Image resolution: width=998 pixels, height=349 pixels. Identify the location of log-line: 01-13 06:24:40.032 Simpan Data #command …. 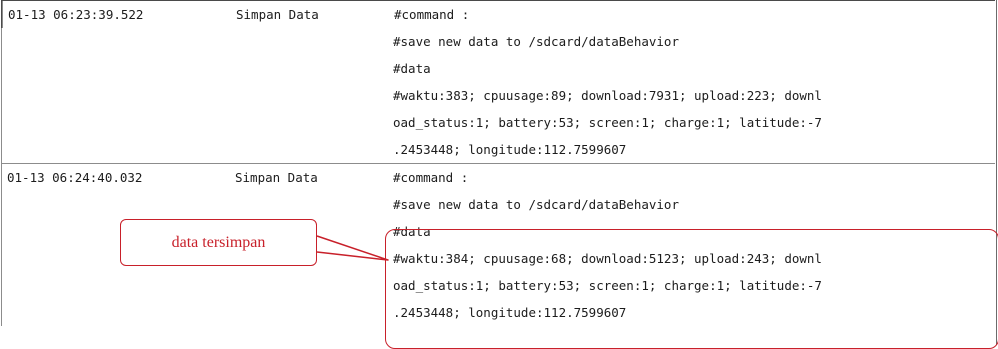
(498, 177).